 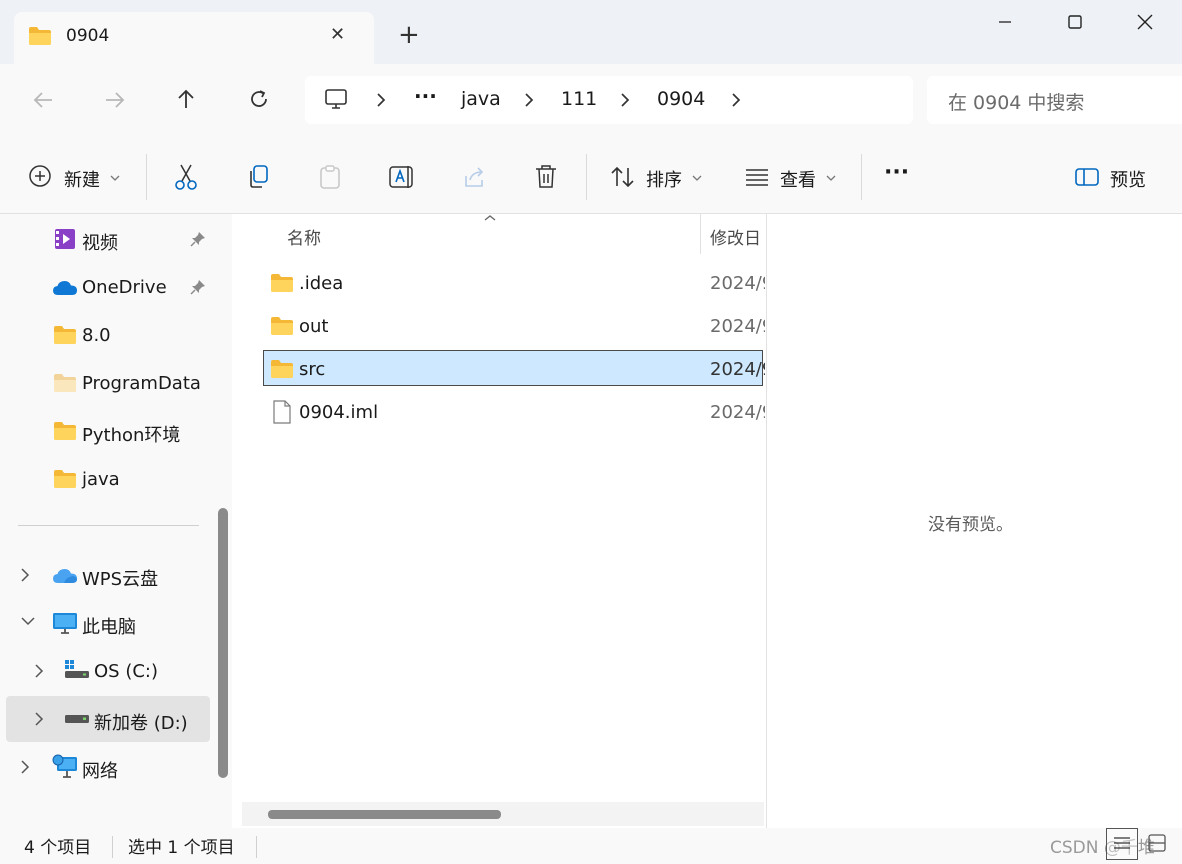 What do you see at coordinates (402, 177) in the screenshot?
I see `rename-icon` at bounding box center [402, 177].